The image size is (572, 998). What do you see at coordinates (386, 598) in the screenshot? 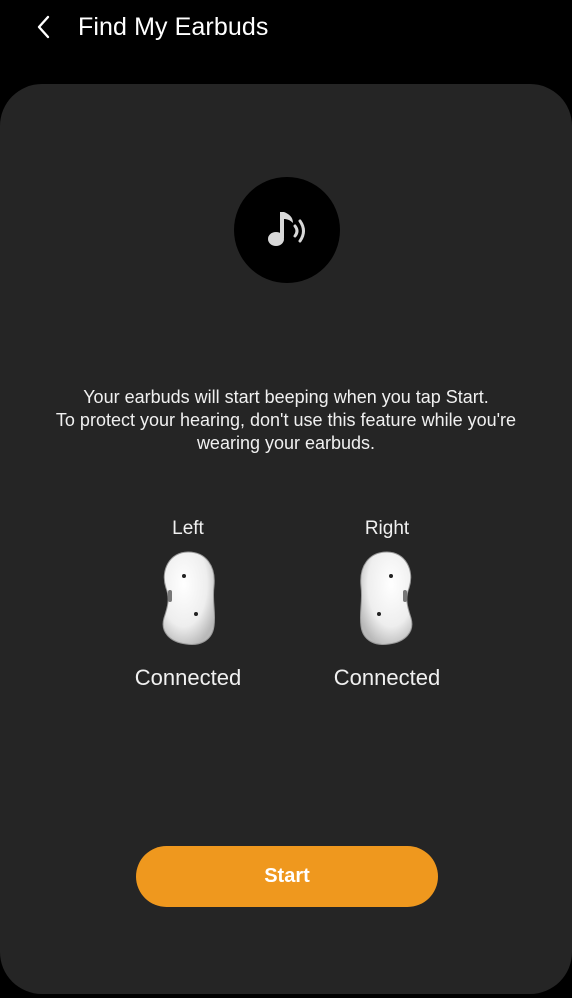
I see `right-earbud-image` at bounding box center [386, 598].